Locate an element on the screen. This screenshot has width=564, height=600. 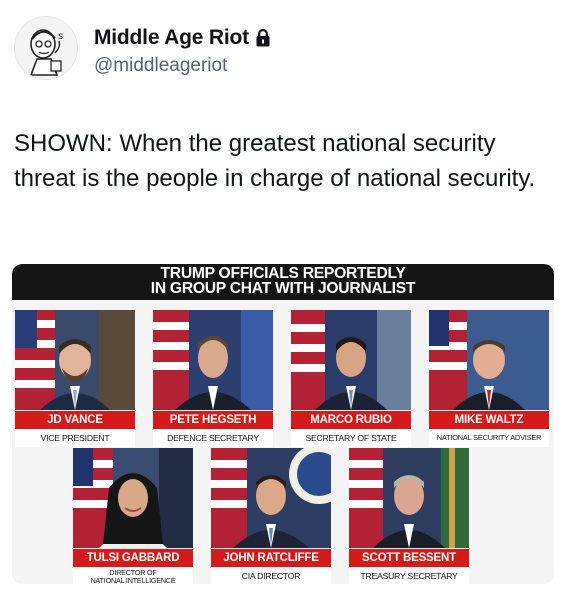
banner-line-2: IN GROUP CHAT WITH JOURNALIST is located at coordinates (283, 288).